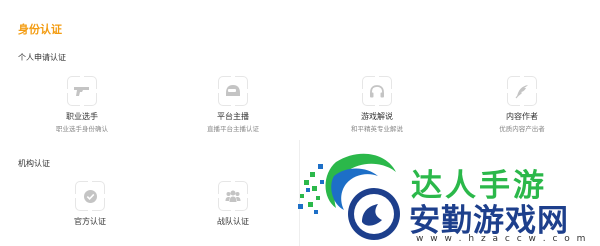 This screenshot has height=246, width=600. Describe the element at coordinates (377, 91) in the screenshot. I see `headset-icon` at that location.